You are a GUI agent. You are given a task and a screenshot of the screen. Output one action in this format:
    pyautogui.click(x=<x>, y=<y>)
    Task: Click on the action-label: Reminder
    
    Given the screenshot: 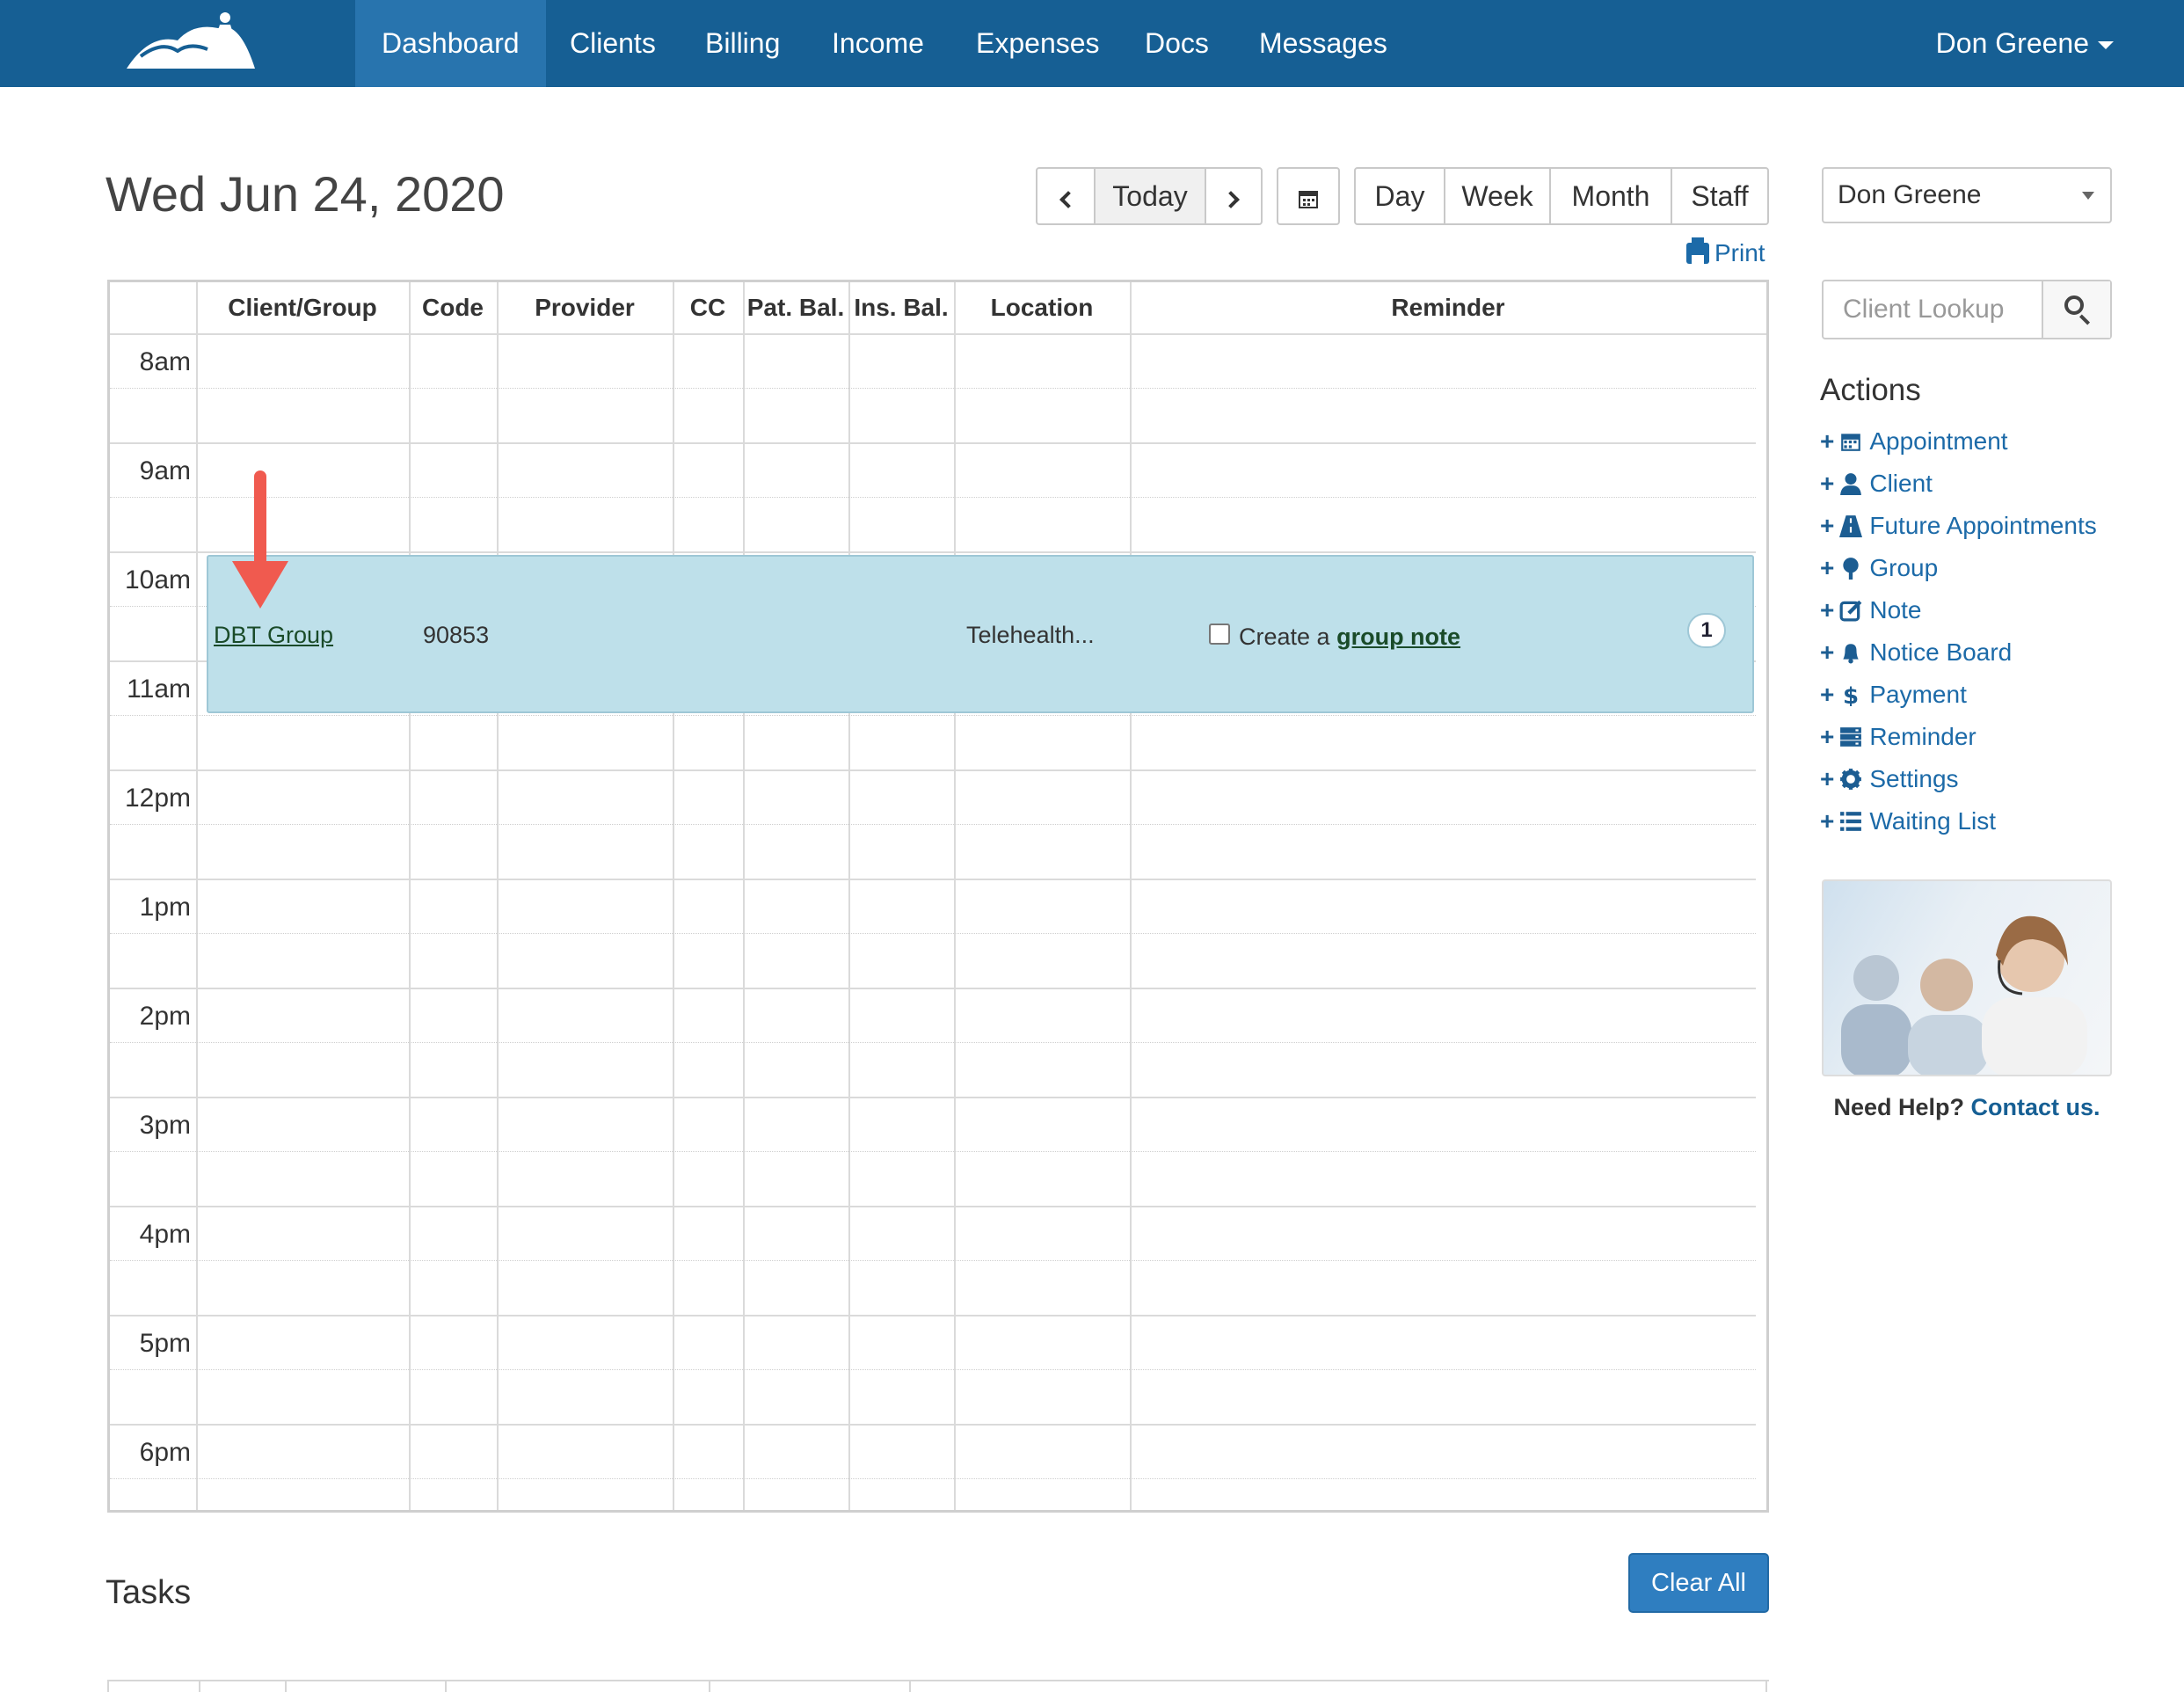 What is the action you would take?
    pyautogui.click(x=1923, y=736)
    